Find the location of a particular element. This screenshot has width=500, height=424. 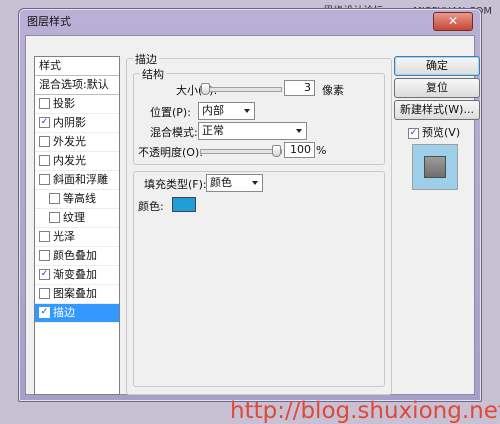

position-select: 内部 is located at coordinates (226, 111).